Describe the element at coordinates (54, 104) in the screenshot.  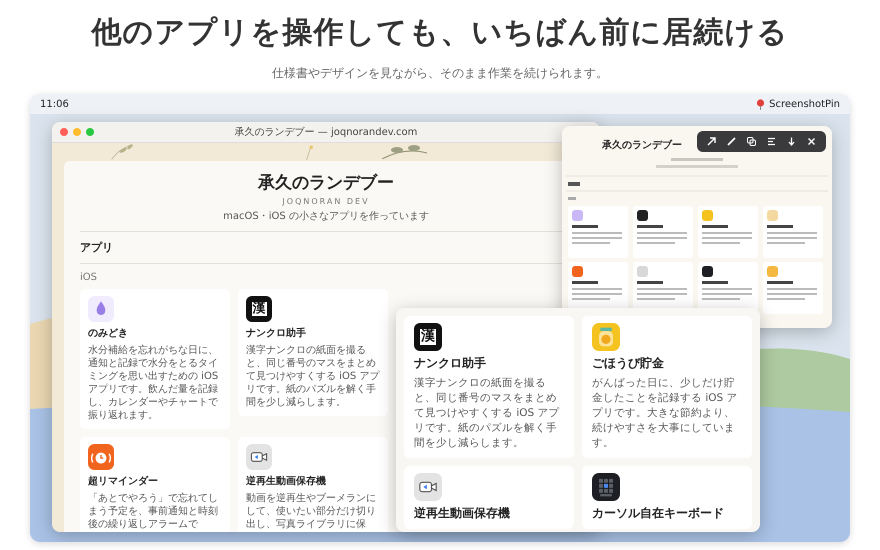
I see `clock: 11:06` at that location.